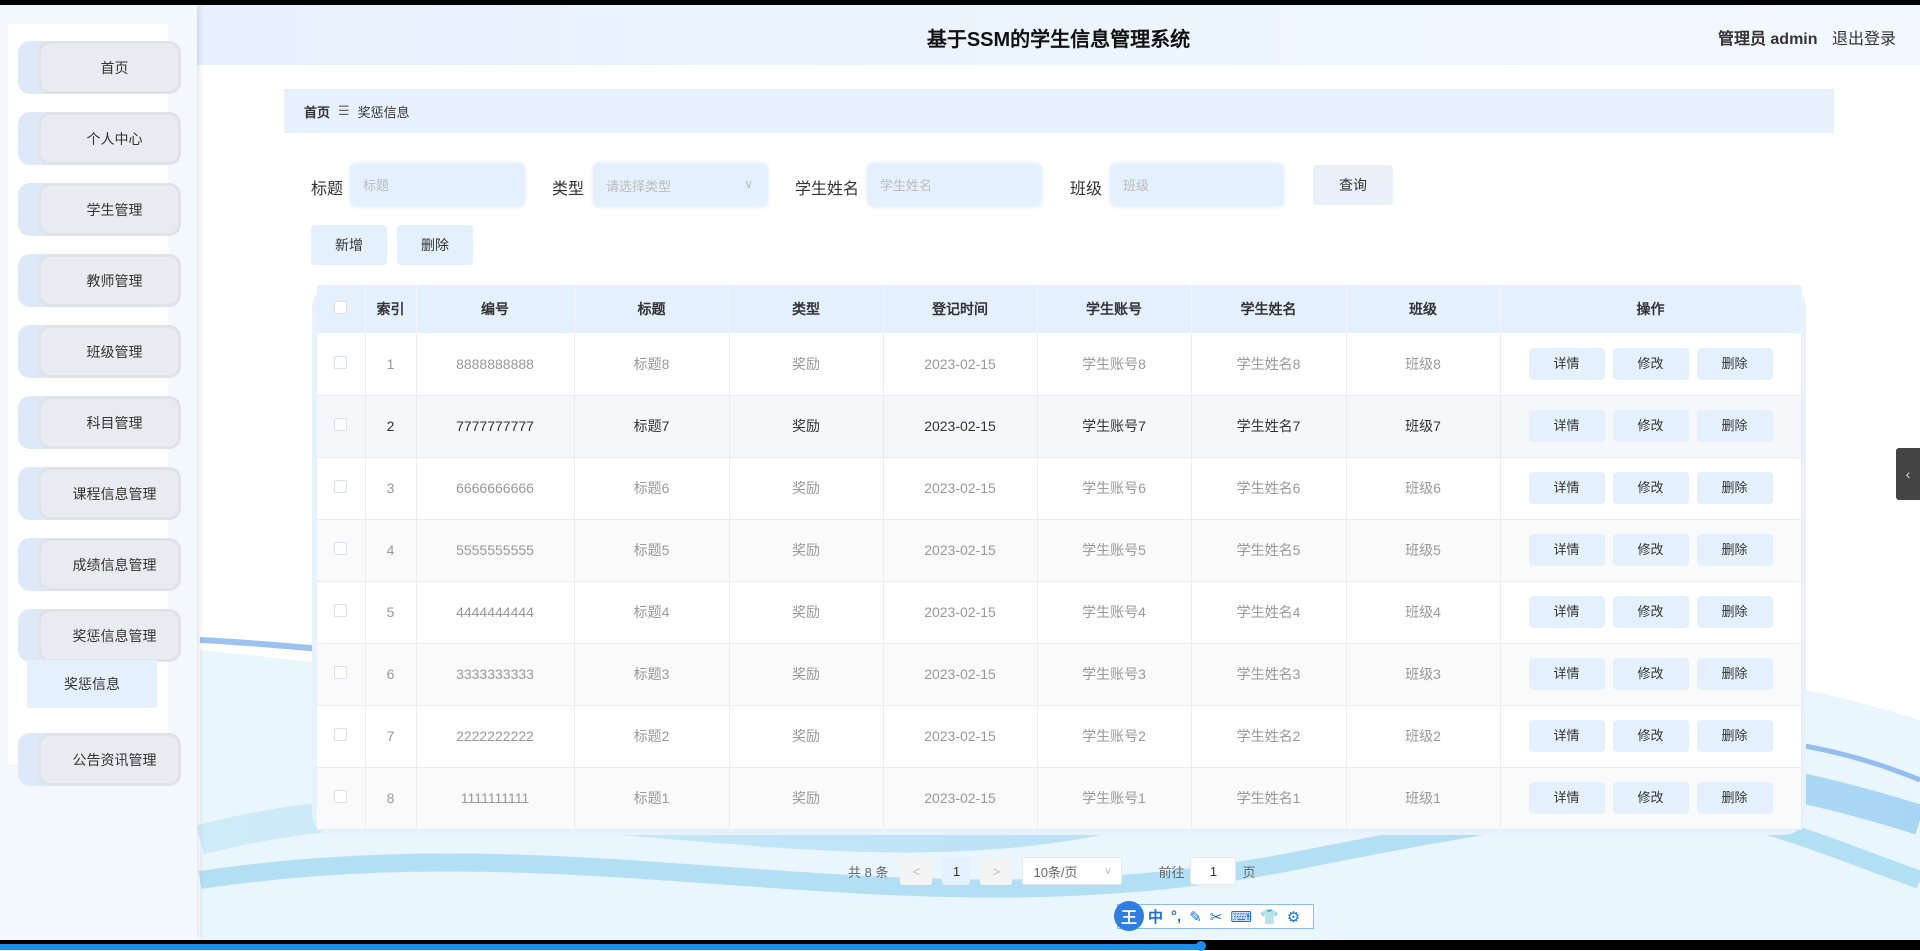 The height and width of the screenshot is (951, 1920). Describe the element at coordinates (1055, 872) in the screenshot. I see `page-size-value: 10条/页` at that location.